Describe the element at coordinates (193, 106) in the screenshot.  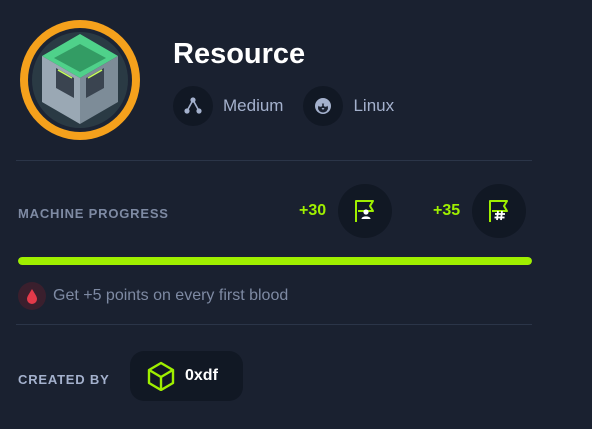
I see `difficulty-nodes-icon` at that location.